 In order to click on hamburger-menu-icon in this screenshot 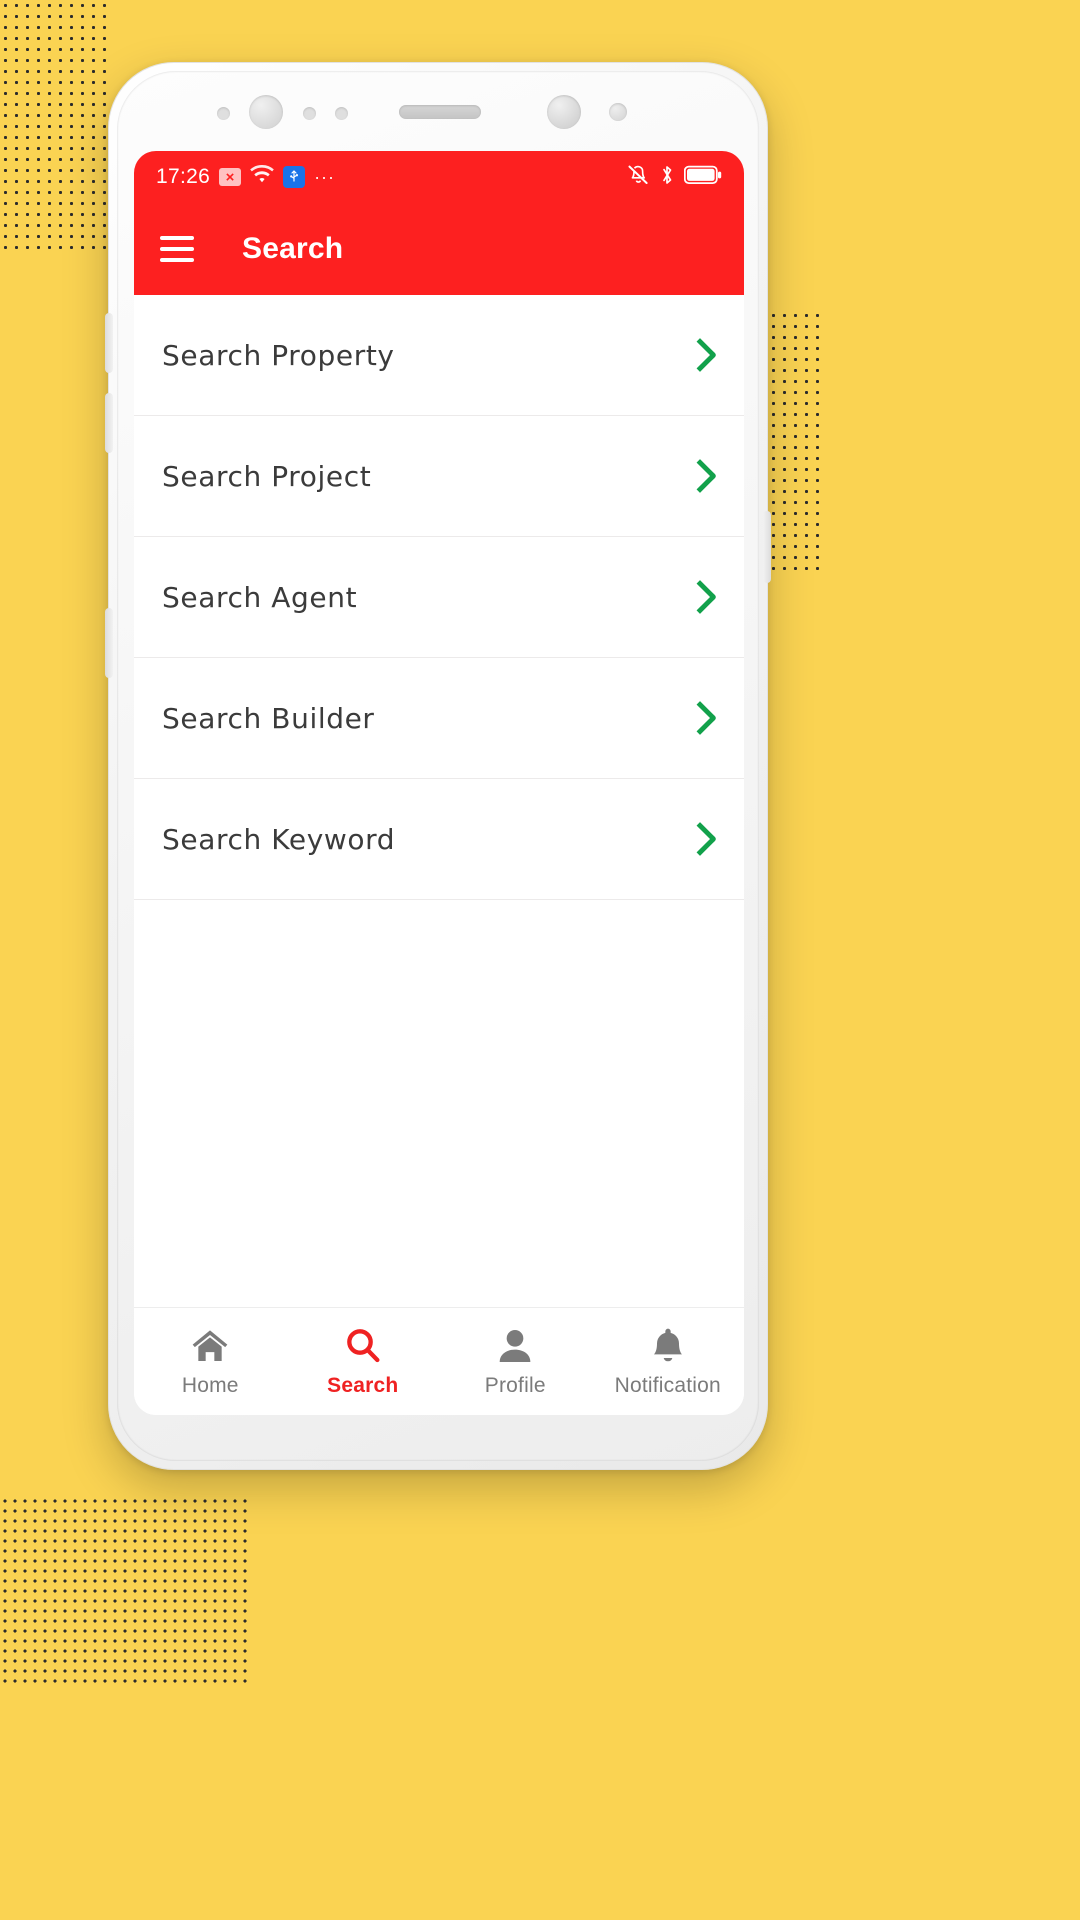, I will do `click(177, 249)`.